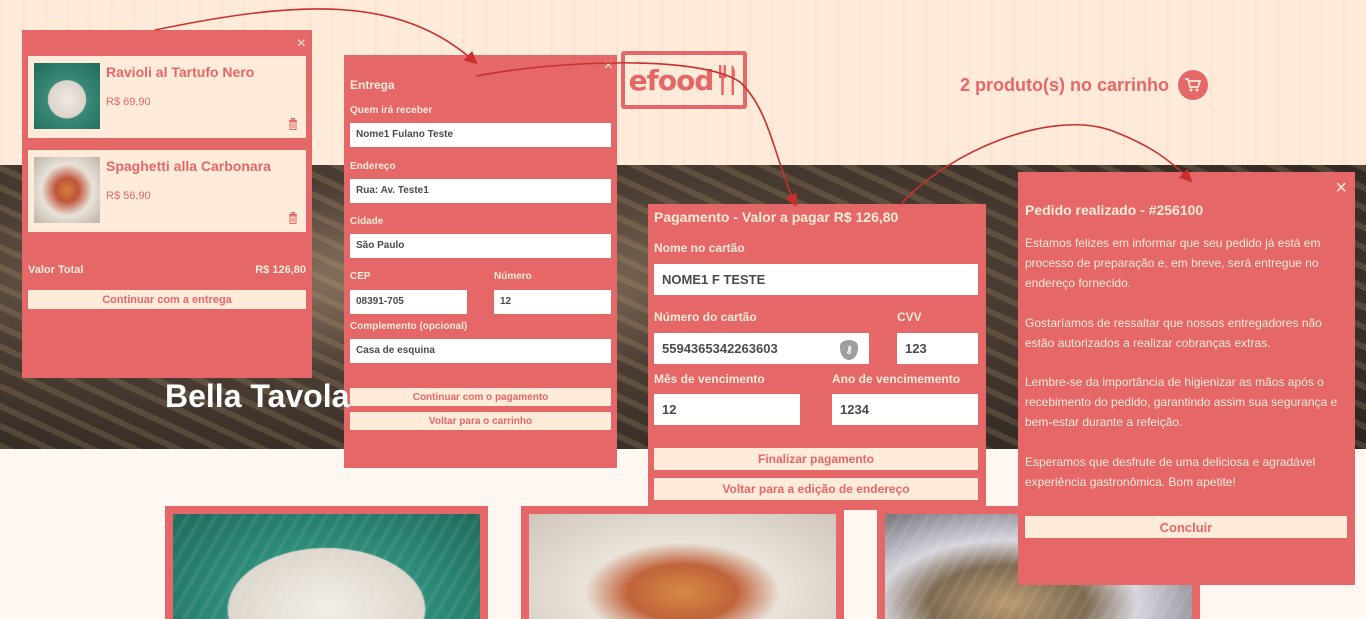 Image resolution: width=1366 pixels, height=619 pixels. What do you see at coordinates (167, 299) in the screenshot?
I see `continue-to-delivery-button: Continuar com a entrega` at bounding box center [167, 299].